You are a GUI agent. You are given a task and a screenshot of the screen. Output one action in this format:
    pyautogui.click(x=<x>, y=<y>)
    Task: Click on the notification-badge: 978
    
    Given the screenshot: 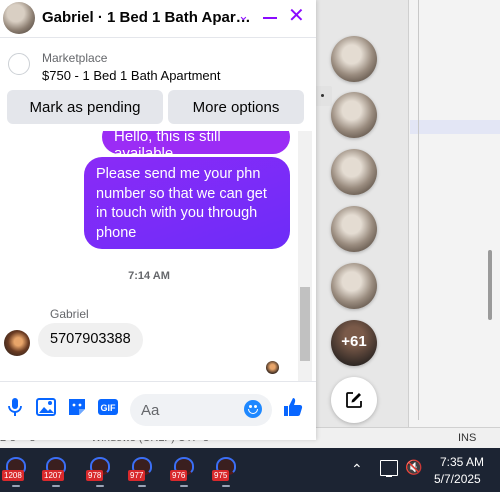 What is the action you would take?
    pyautogui.click(x=95, y=475)
    